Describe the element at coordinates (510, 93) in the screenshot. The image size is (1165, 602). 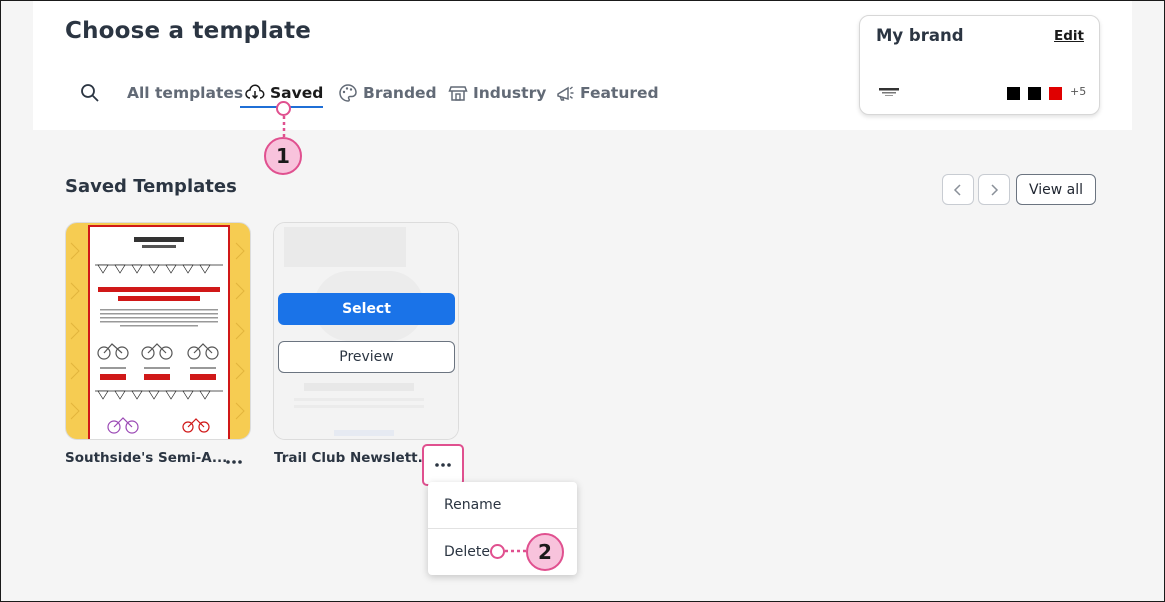
I see `tab-label: Industry` at that location.